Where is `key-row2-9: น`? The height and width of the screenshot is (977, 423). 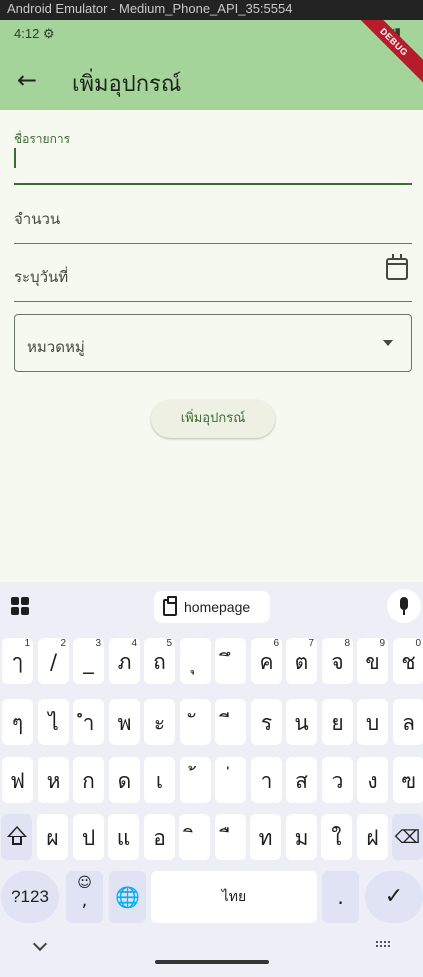
key-row2-9: น is located at coordinates (301, 722).